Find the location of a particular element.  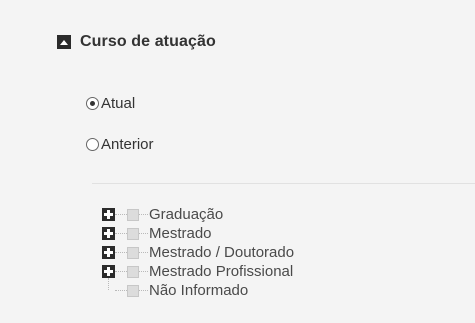

tree-label-graduacao: Graduação is located at coordinates (186, 214).